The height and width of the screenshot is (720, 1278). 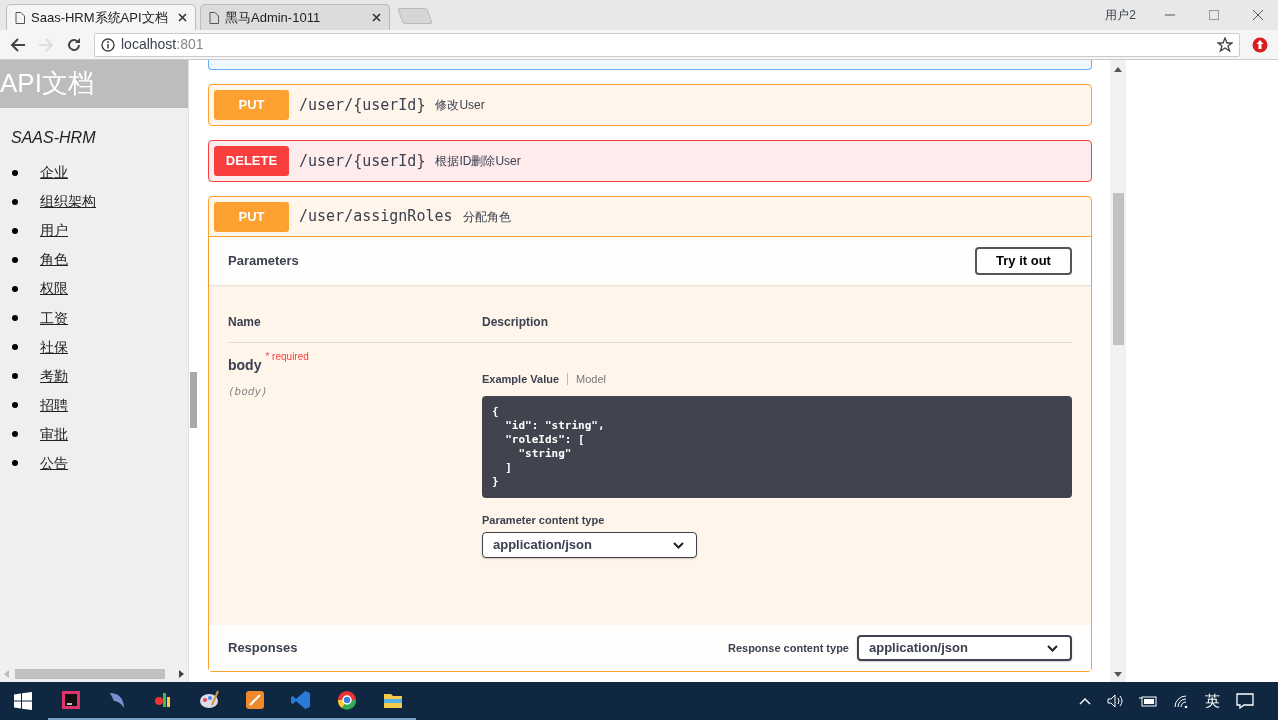 What do you see at coordinates (287, 357) in the screenshot?
I see `required-label: * required` at bounding box center [287, 357].